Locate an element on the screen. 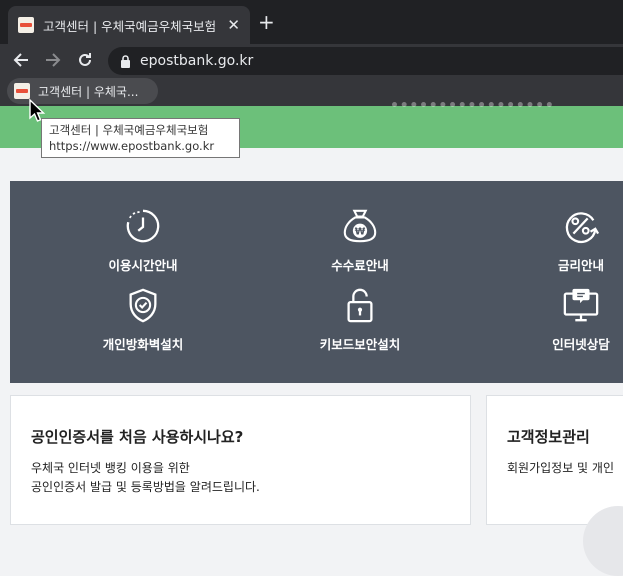  service-fees: ₩ 수수료안내 is located at coordinates (360, 240).